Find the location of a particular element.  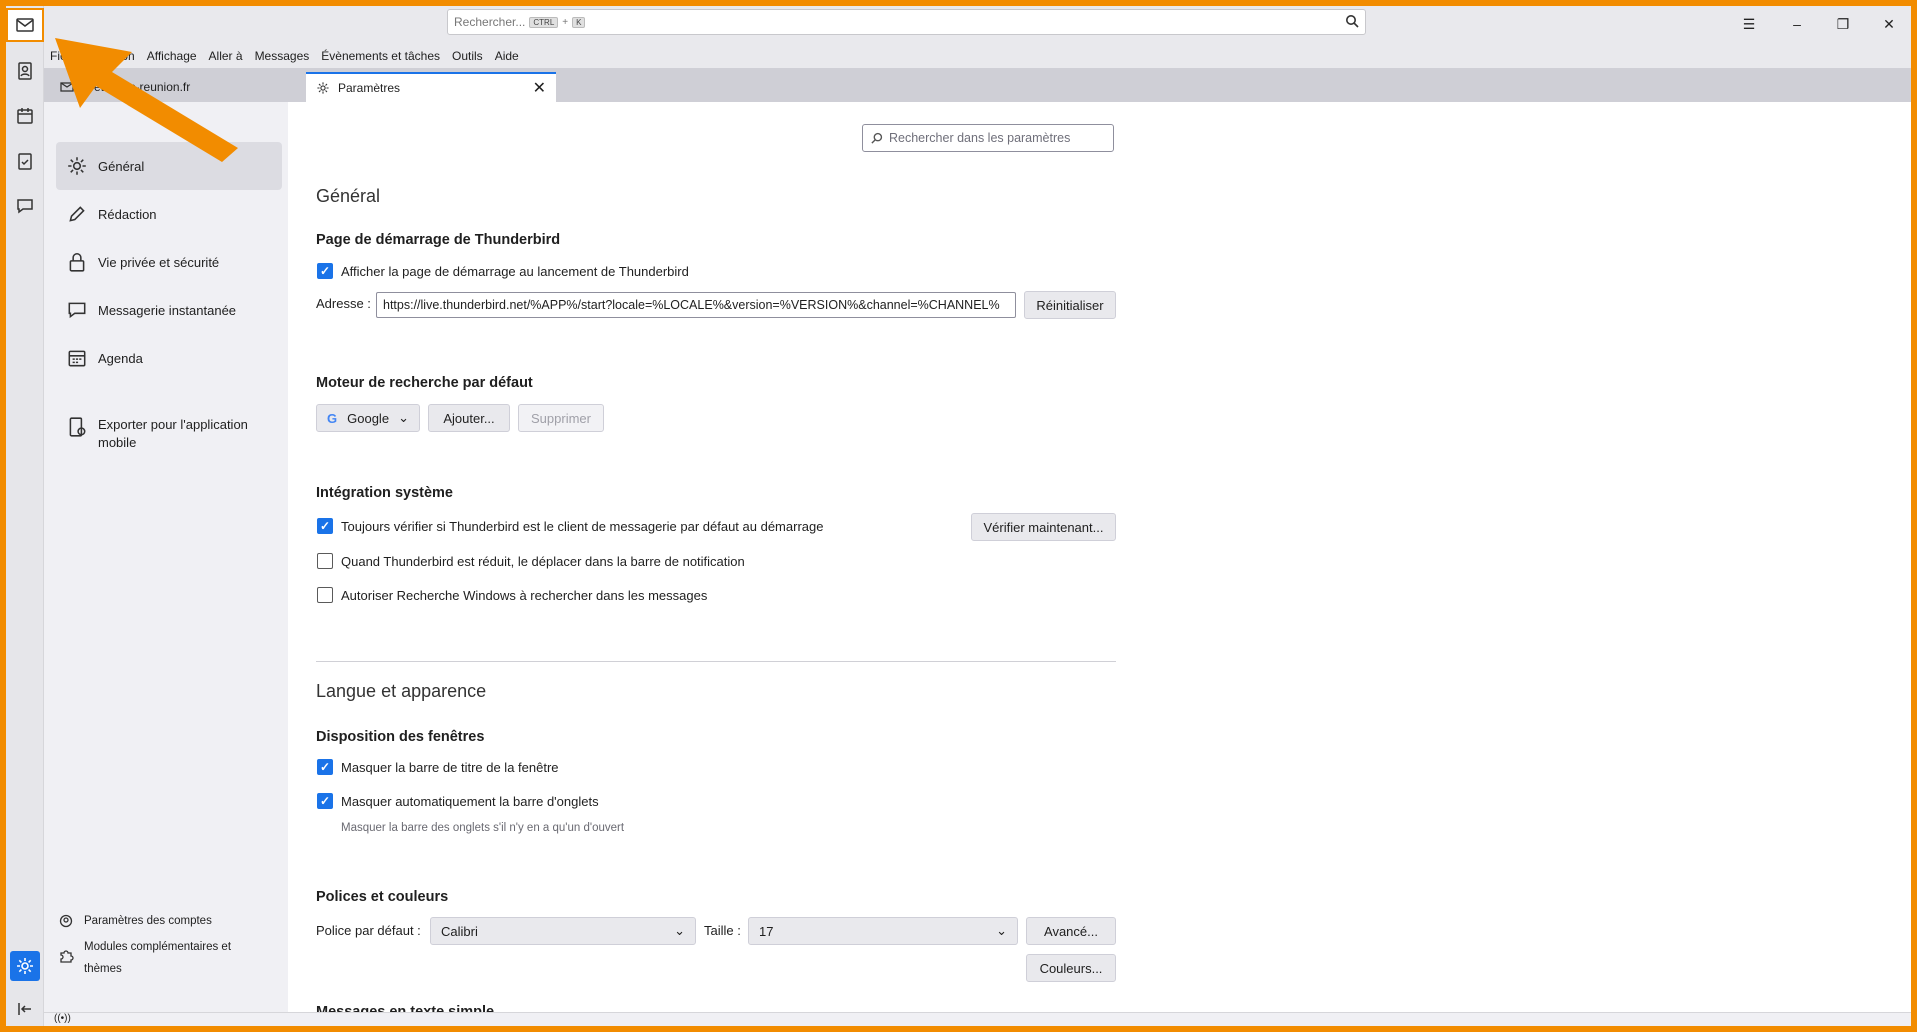

pencil-icon is located at coordinates (77, 214).